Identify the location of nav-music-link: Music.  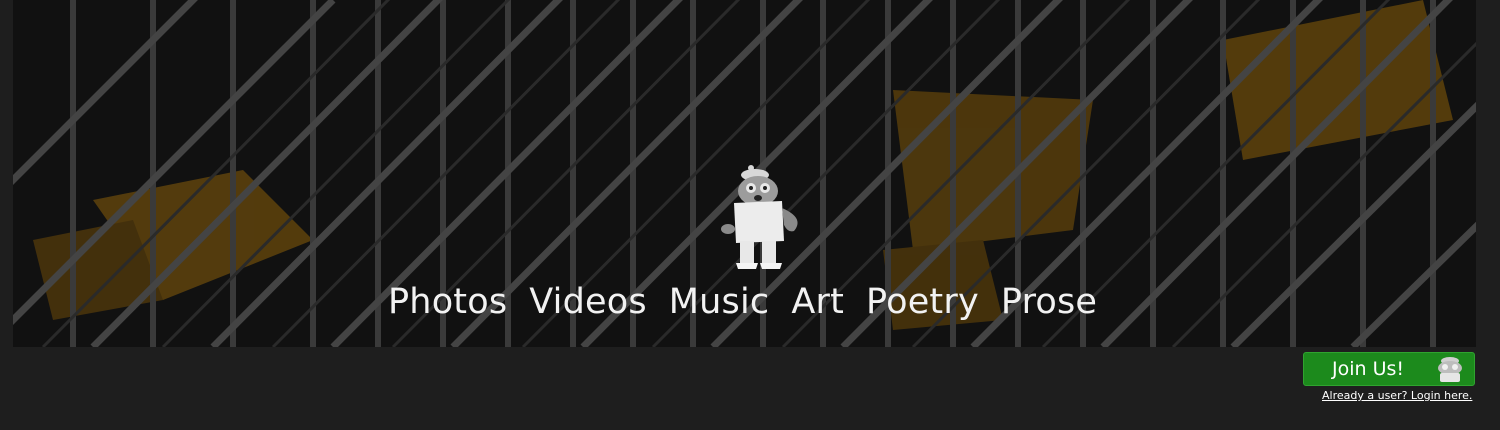
(719, 302).